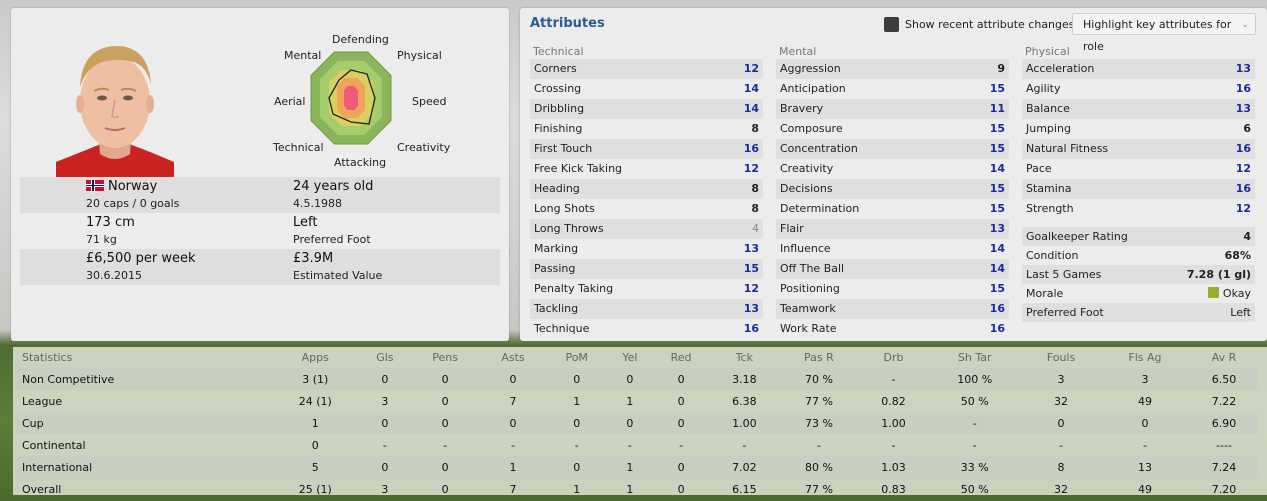  What do you see at coordinates (630, 357) in the screenshot?
I see `column-header: Yel` at bounding box center [630, 357].